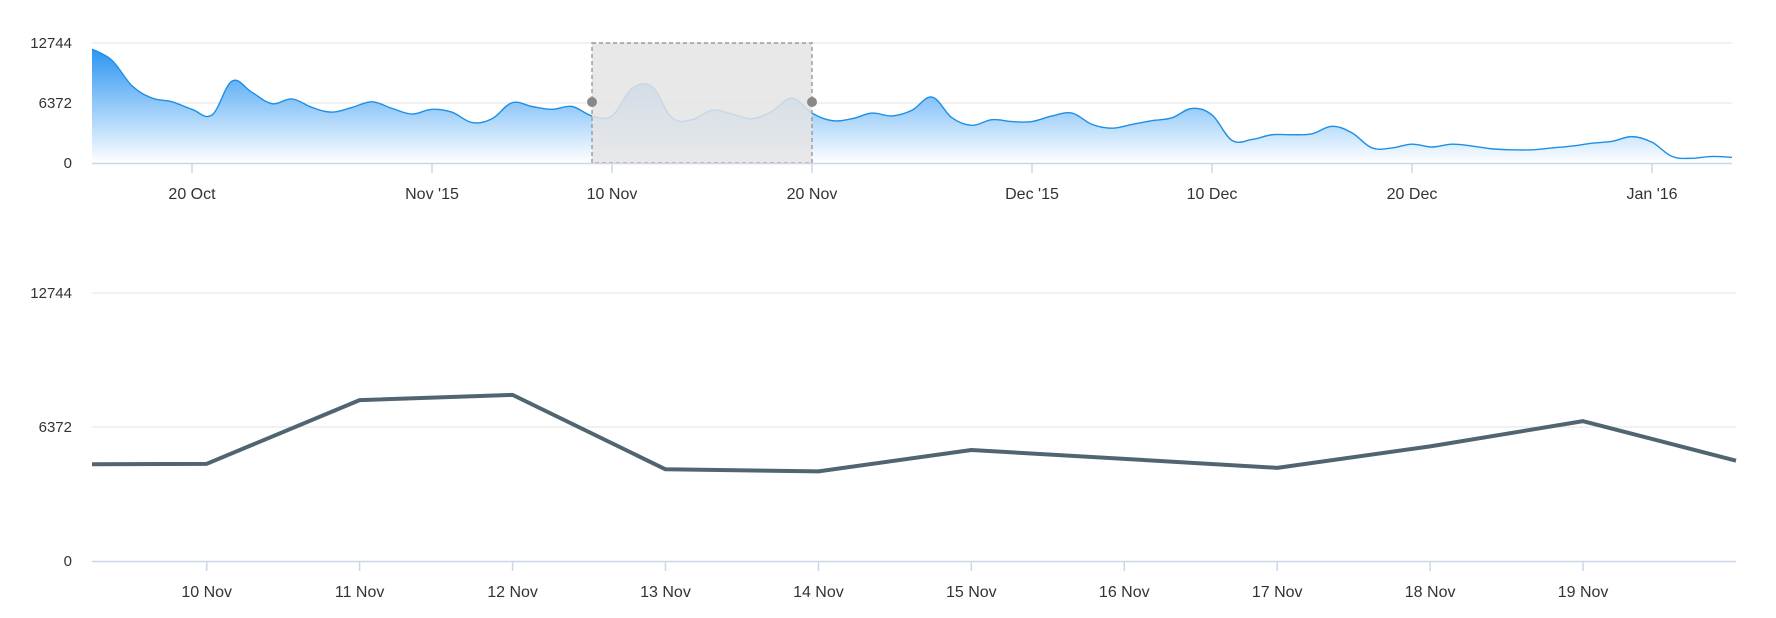 The image size is (1776, 618). What do you see at coordinates (1032, 193) in the screenshot?
I see `navigator-x-tick-label: Dec '15` at bounding box center [1032, 193].